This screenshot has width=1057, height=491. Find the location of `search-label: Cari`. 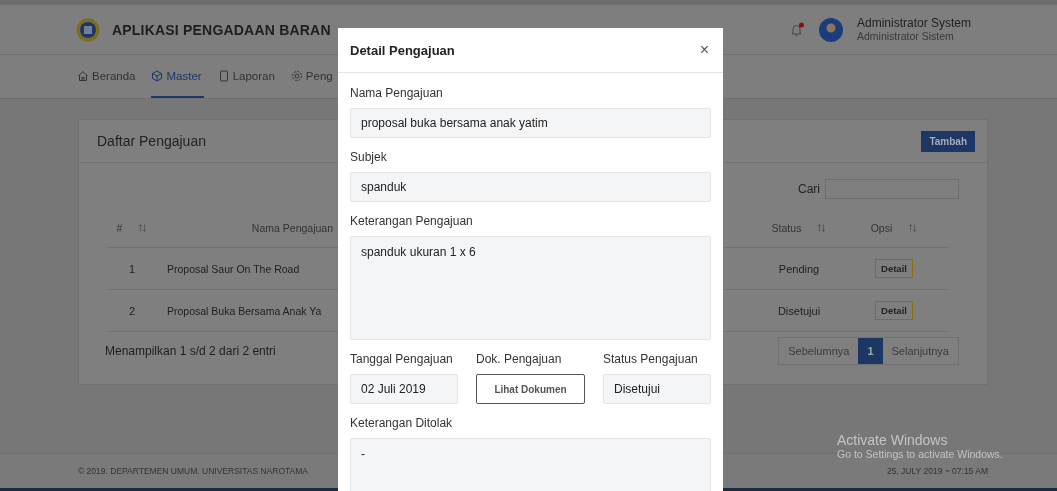

search-label: Cari is located at coordinates (809, 189).